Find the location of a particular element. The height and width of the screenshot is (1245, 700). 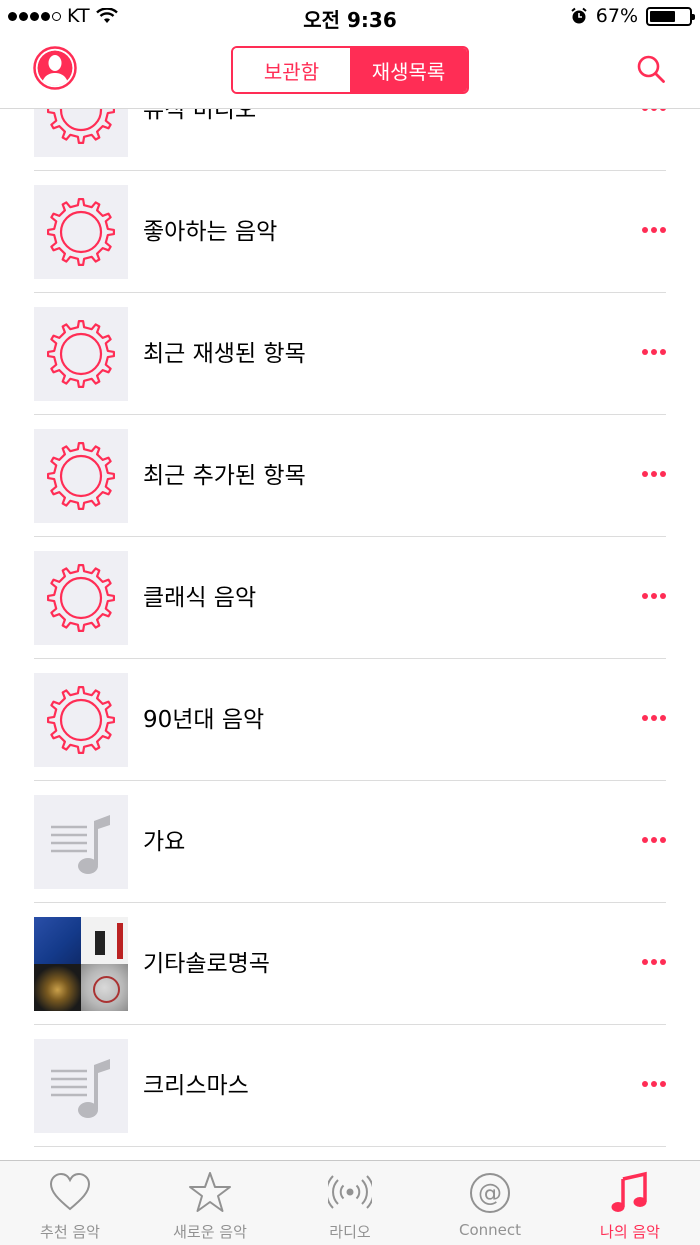

playlist-title: 좋아하는 음악 is located at coordinates (210, 232).